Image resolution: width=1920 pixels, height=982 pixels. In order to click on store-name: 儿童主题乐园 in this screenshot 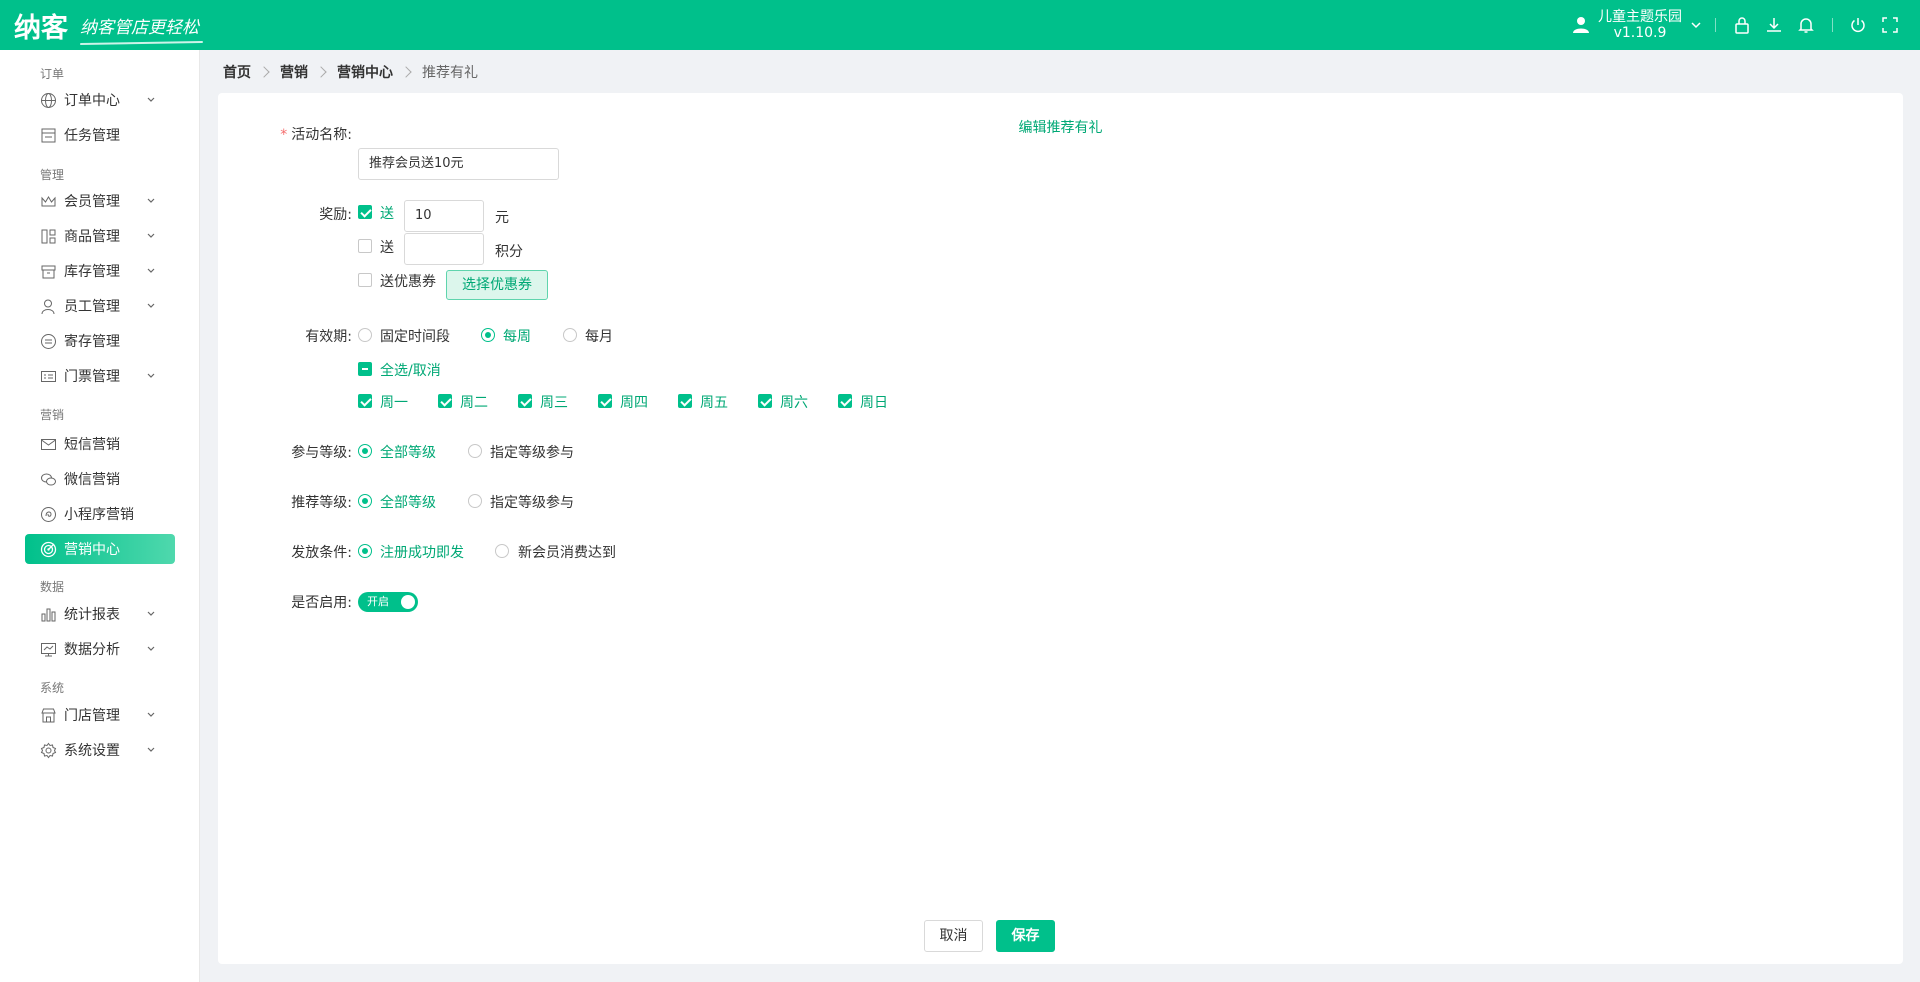, I will do `click(1640, 17)`.